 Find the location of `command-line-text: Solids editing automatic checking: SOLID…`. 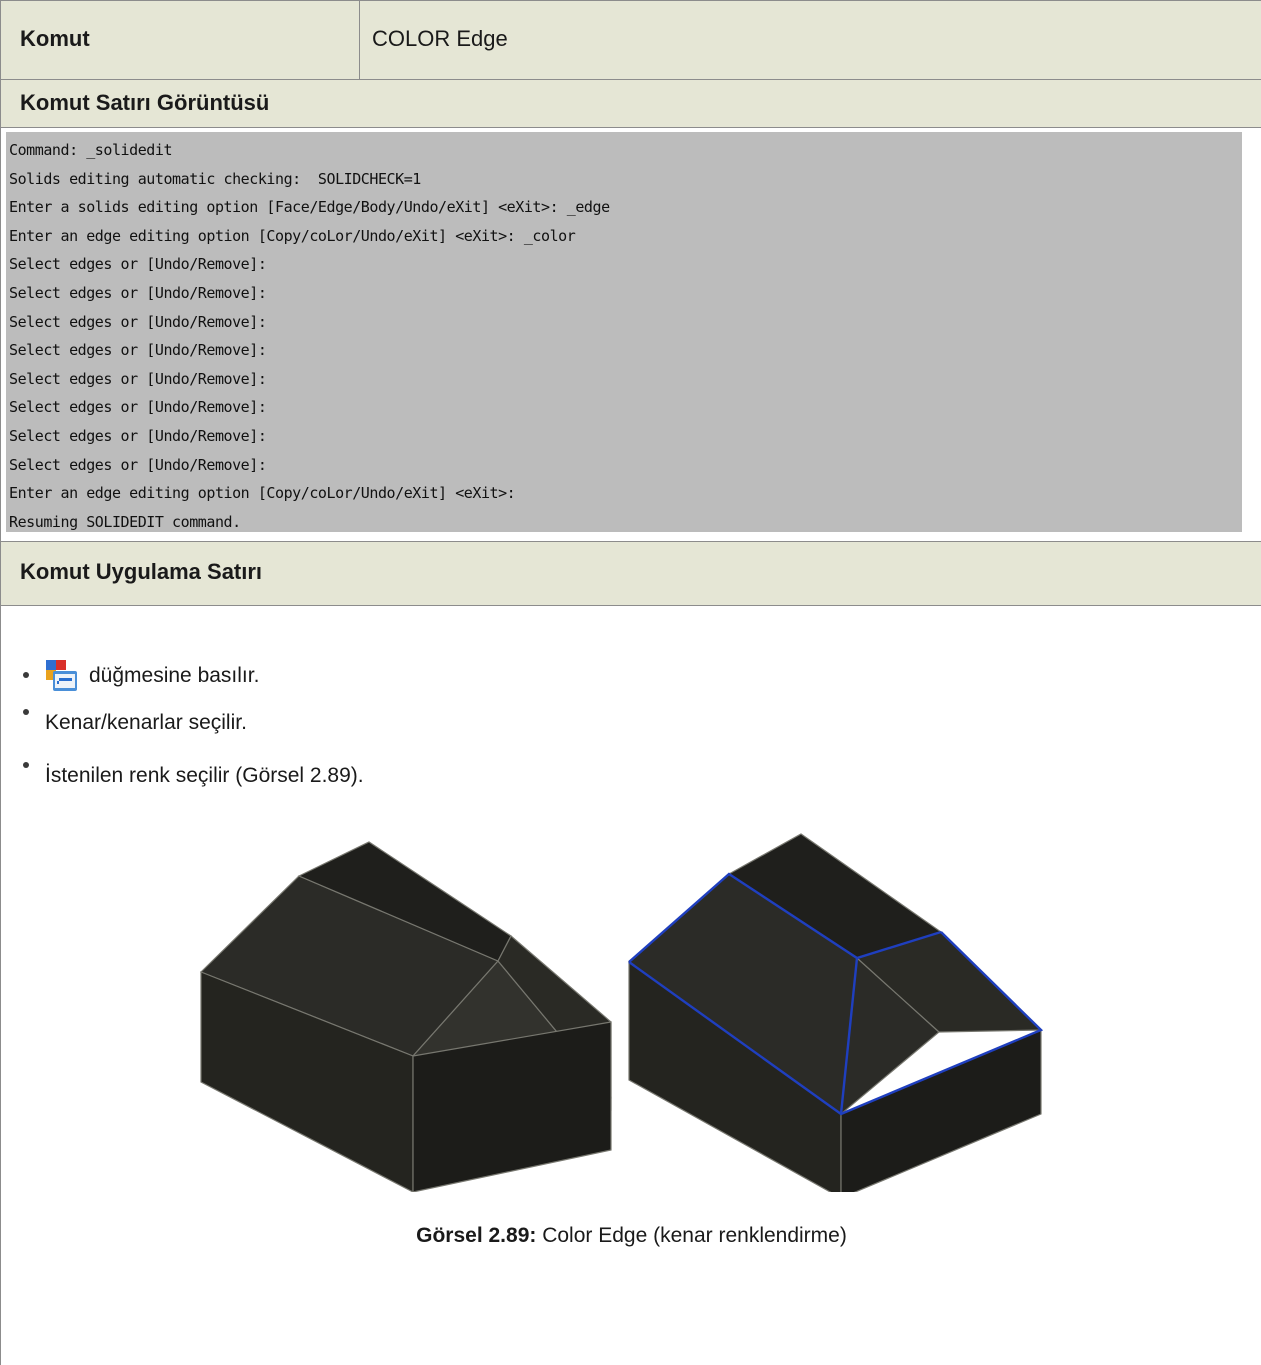

command-line-text: Solids editing automatic checking: SOLID… is located at coordinates (215, 178).